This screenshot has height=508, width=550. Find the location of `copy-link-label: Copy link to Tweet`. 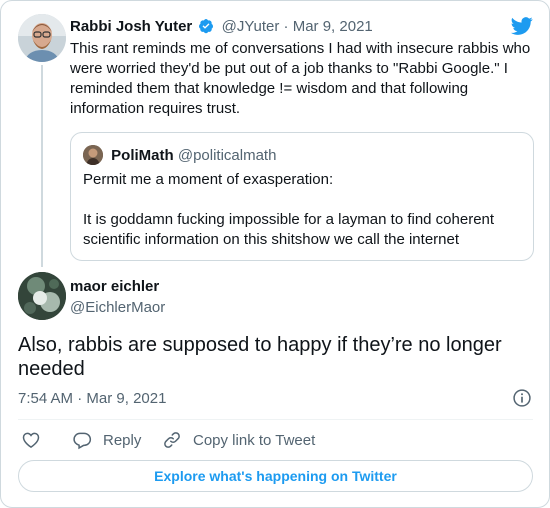

copy-link-label: Copy link to Tweet is located at coordinates (254, 440).